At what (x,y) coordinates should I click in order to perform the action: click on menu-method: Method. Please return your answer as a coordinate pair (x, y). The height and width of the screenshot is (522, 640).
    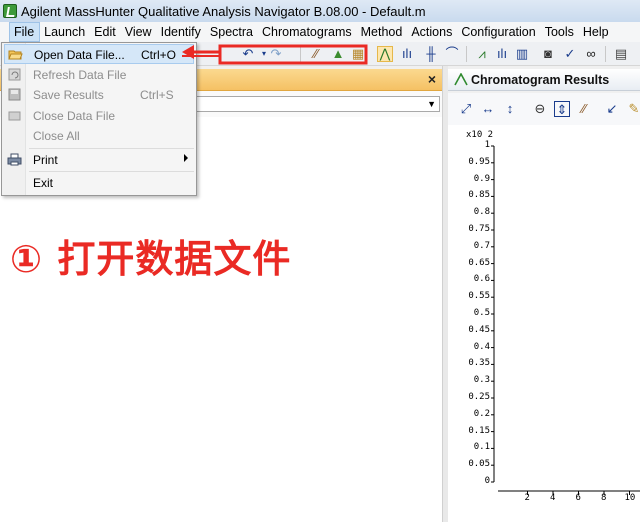
    Looking at the image, I should click on (382, 32).